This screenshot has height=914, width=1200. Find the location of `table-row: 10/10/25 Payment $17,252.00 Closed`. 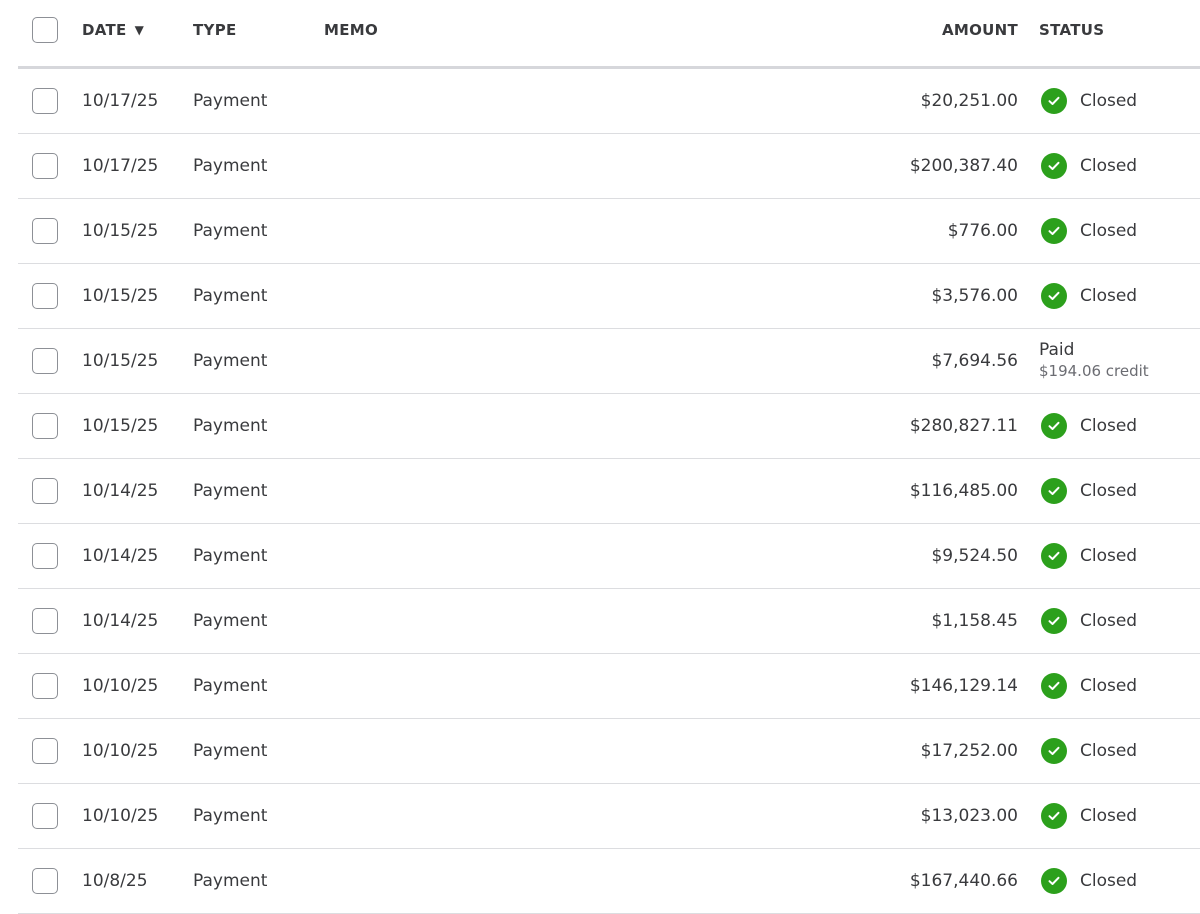

table-row: 10/10/25 Payment $17,252.00 Closed is located at coordinates (609, 751).